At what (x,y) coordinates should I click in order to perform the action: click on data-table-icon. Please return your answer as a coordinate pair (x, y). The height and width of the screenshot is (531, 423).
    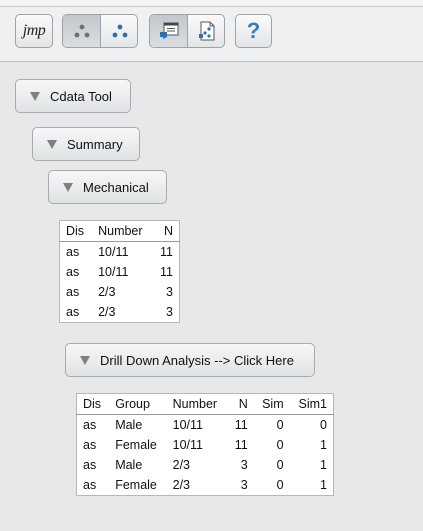
    Looking at the image, I should click on (206, 31).